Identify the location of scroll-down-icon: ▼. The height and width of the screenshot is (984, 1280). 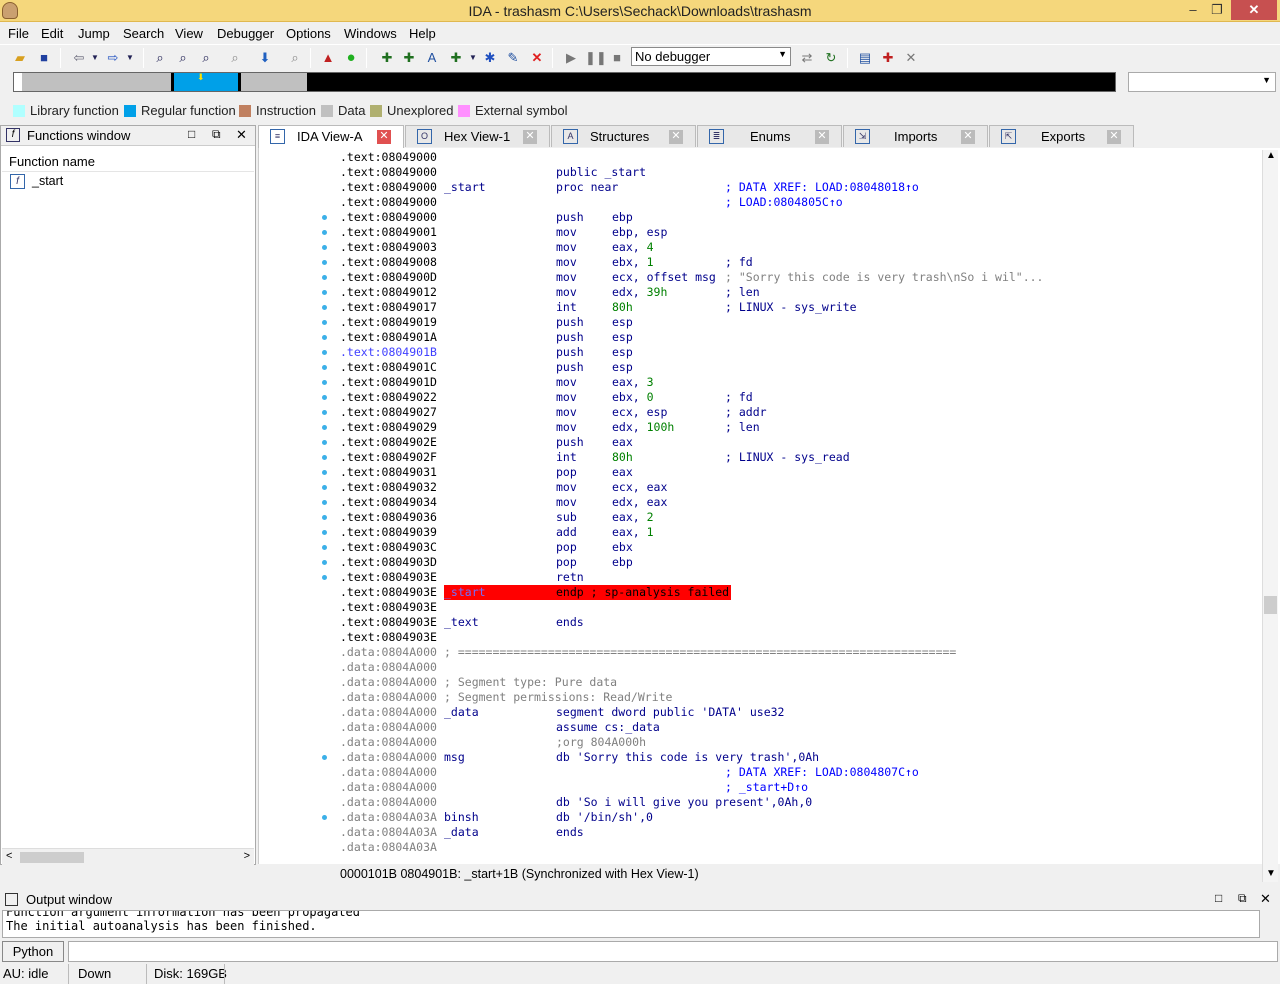
(1271, 873).